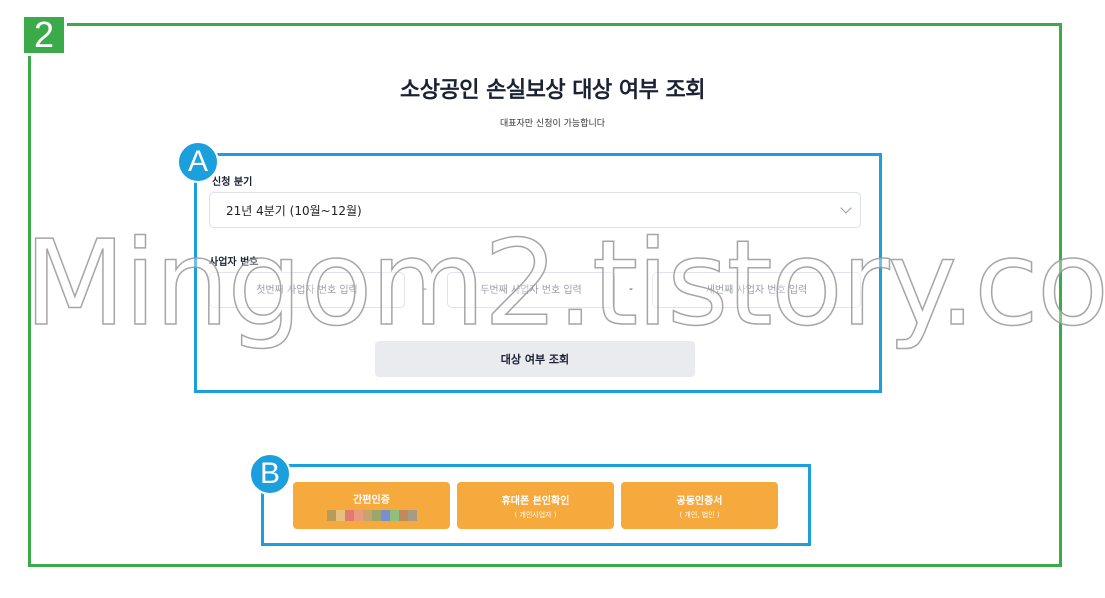  I want to click on simple-auth-button: 간편인증, so click(371, 505).